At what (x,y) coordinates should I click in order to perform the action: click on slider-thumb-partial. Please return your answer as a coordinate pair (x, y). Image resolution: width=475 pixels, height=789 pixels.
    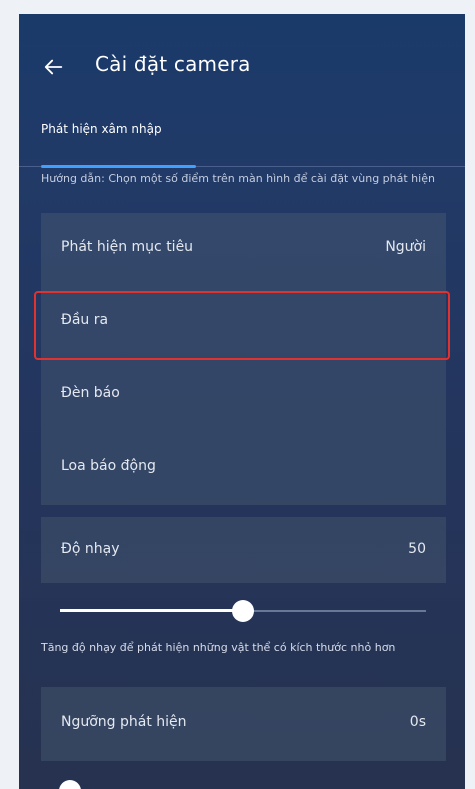
    Looking at the image, I should click on (70, 784).